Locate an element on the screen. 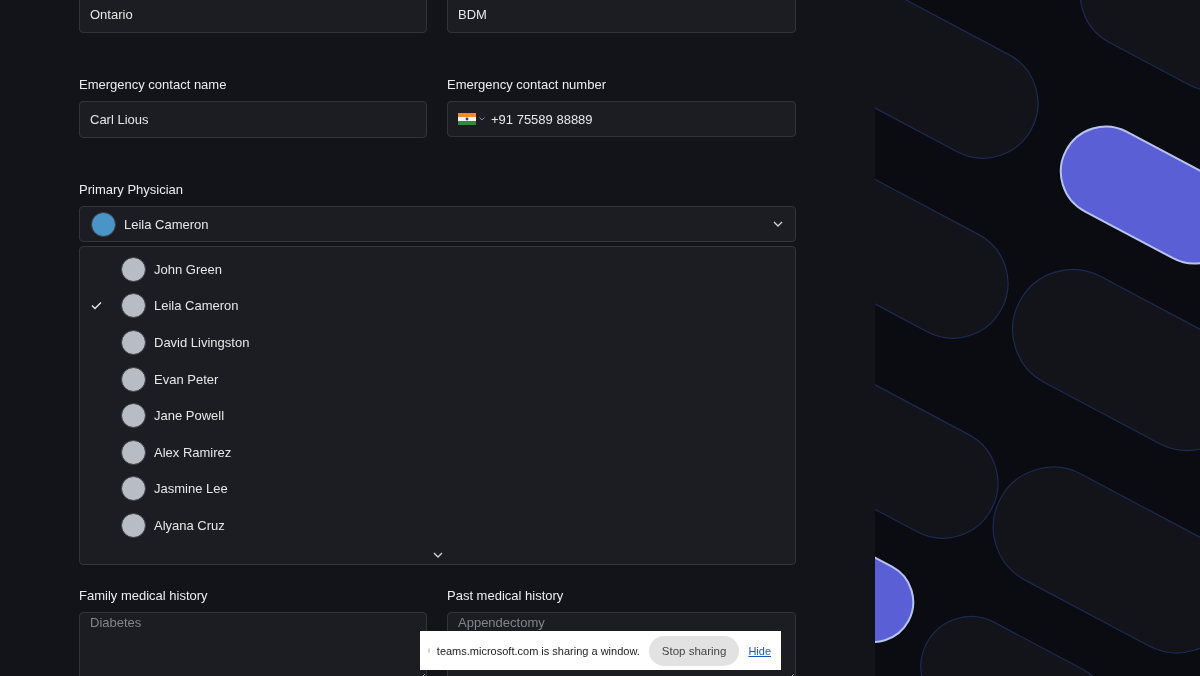  field-label: Primary Physician is located at coordinates (132, 190).